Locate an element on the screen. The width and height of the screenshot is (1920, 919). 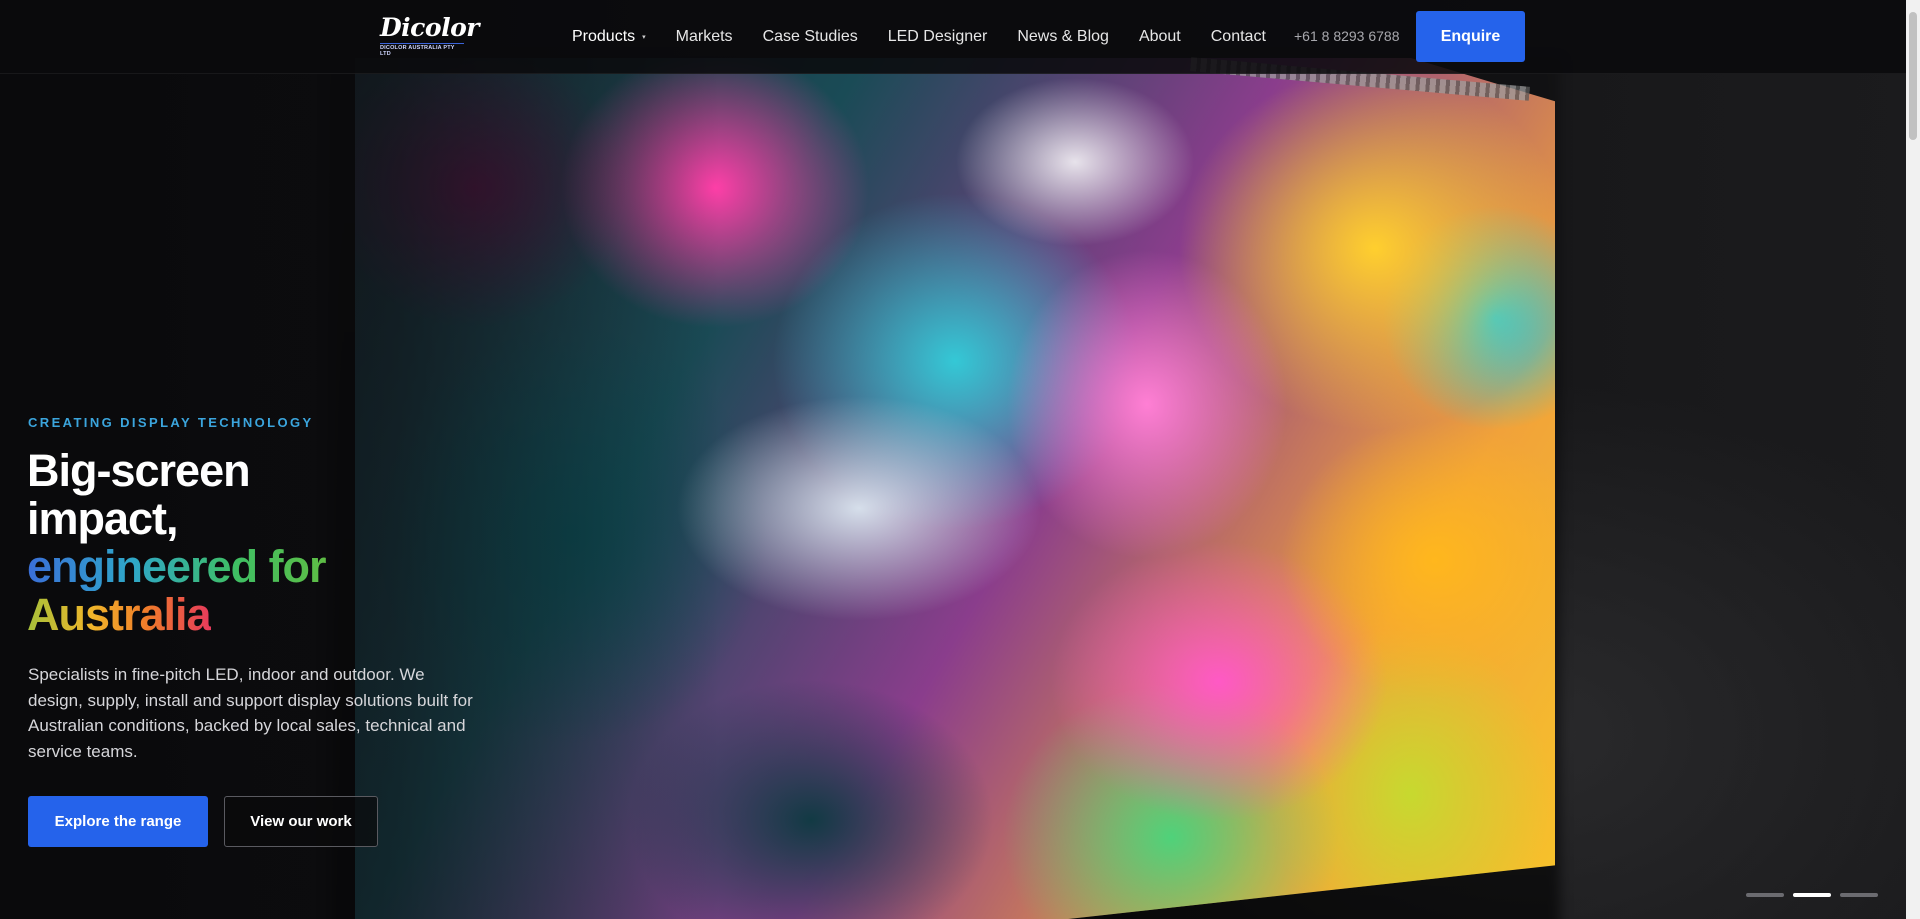
nav-item-label: LED Designer is located at coordinates (937, 36).